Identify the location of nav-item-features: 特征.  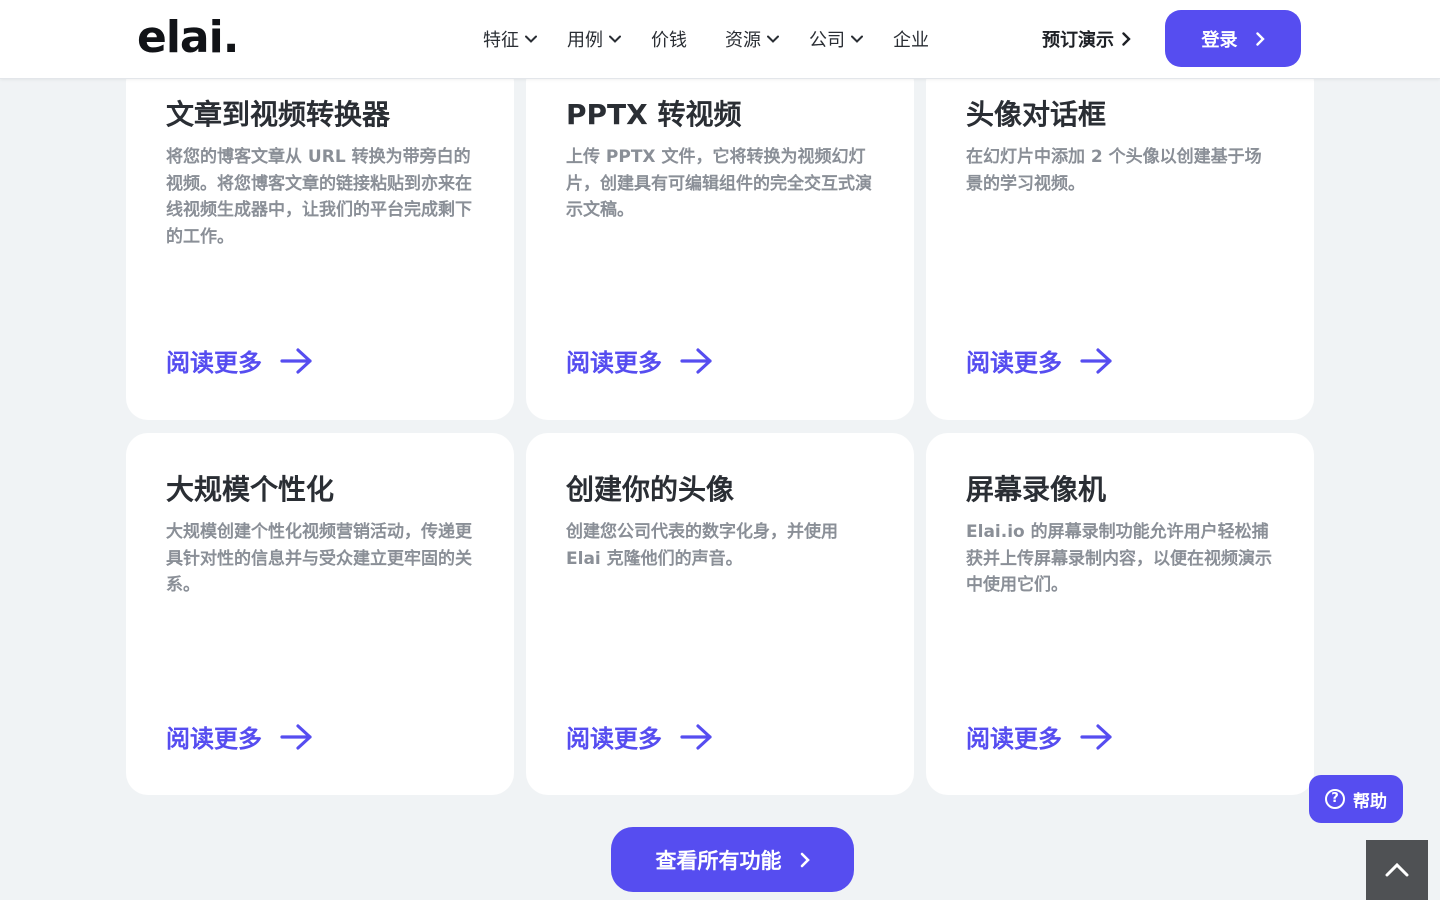
(510, 39).